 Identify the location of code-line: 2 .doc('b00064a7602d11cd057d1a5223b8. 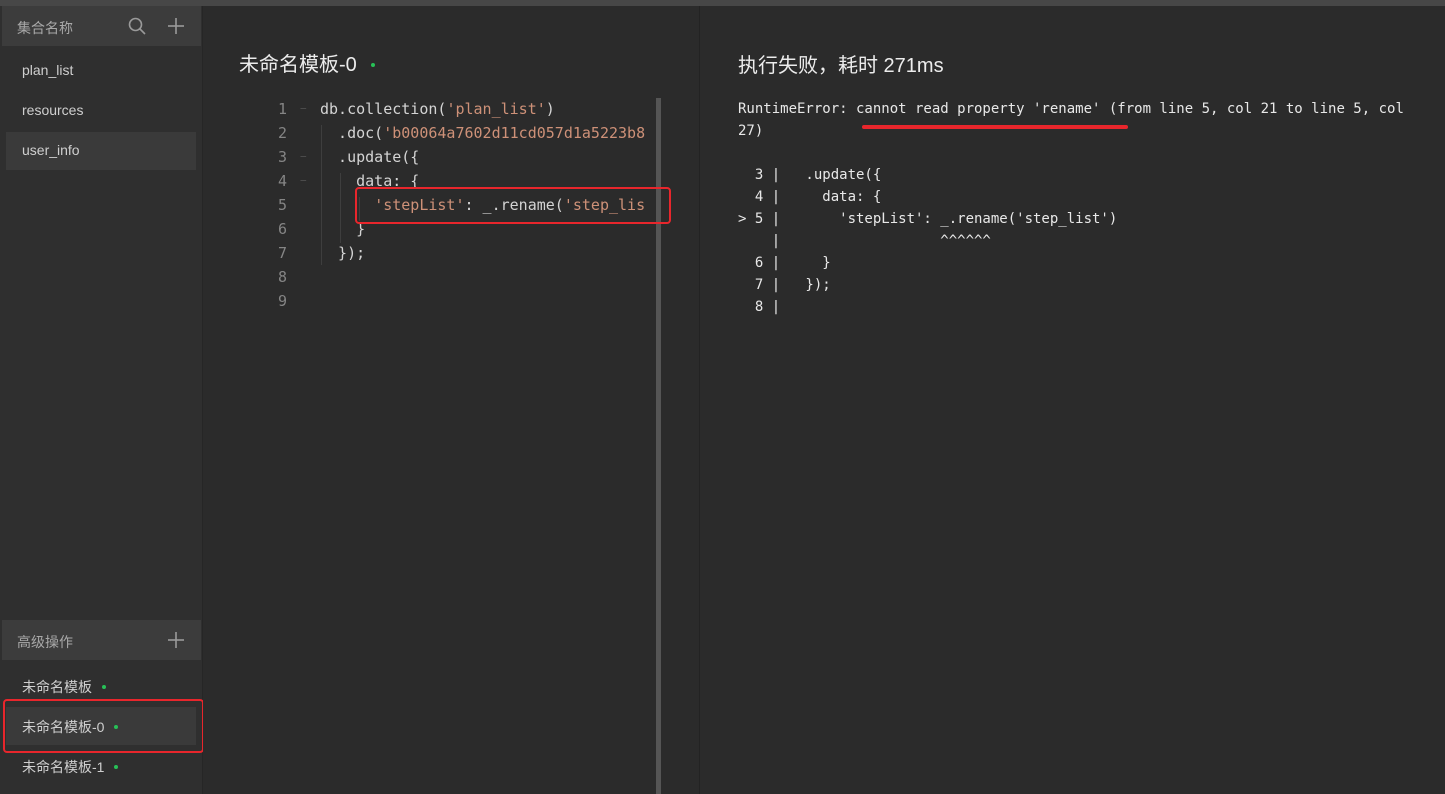
(432, 133).